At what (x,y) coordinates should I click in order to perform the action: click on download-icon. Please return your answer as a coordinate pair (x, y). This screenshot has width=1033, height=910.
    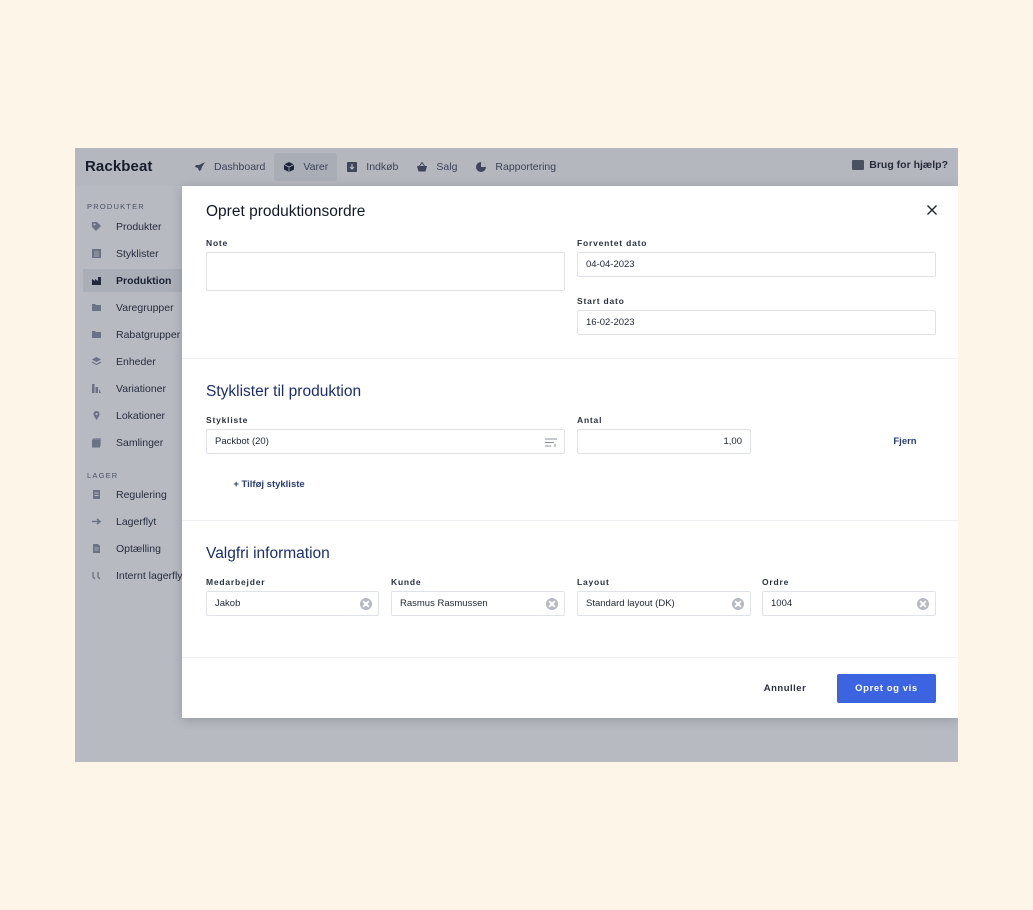
    Looking at the image, I should click on (352, 167).